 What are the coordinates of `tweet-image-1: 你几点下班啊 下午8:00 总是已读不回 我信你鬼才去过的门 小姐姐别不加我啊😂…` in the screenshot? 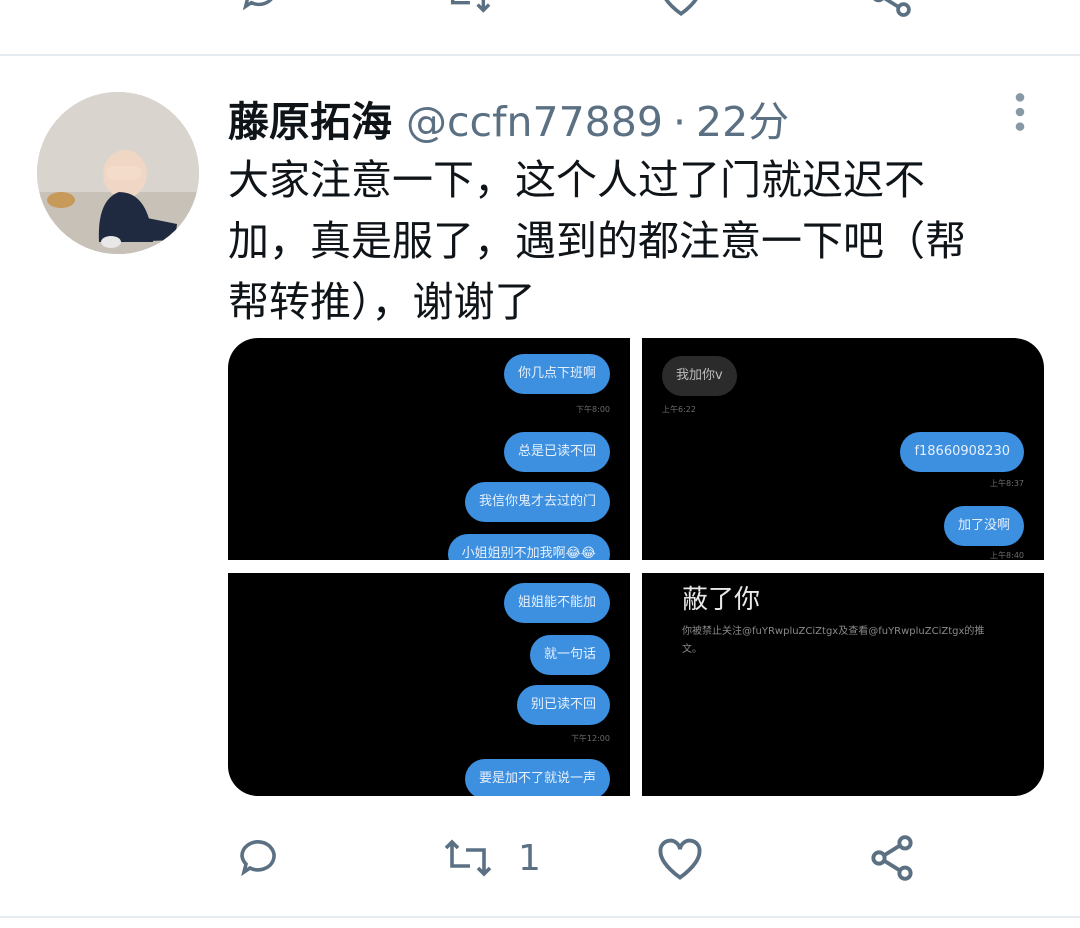 It's located at (429, 449).